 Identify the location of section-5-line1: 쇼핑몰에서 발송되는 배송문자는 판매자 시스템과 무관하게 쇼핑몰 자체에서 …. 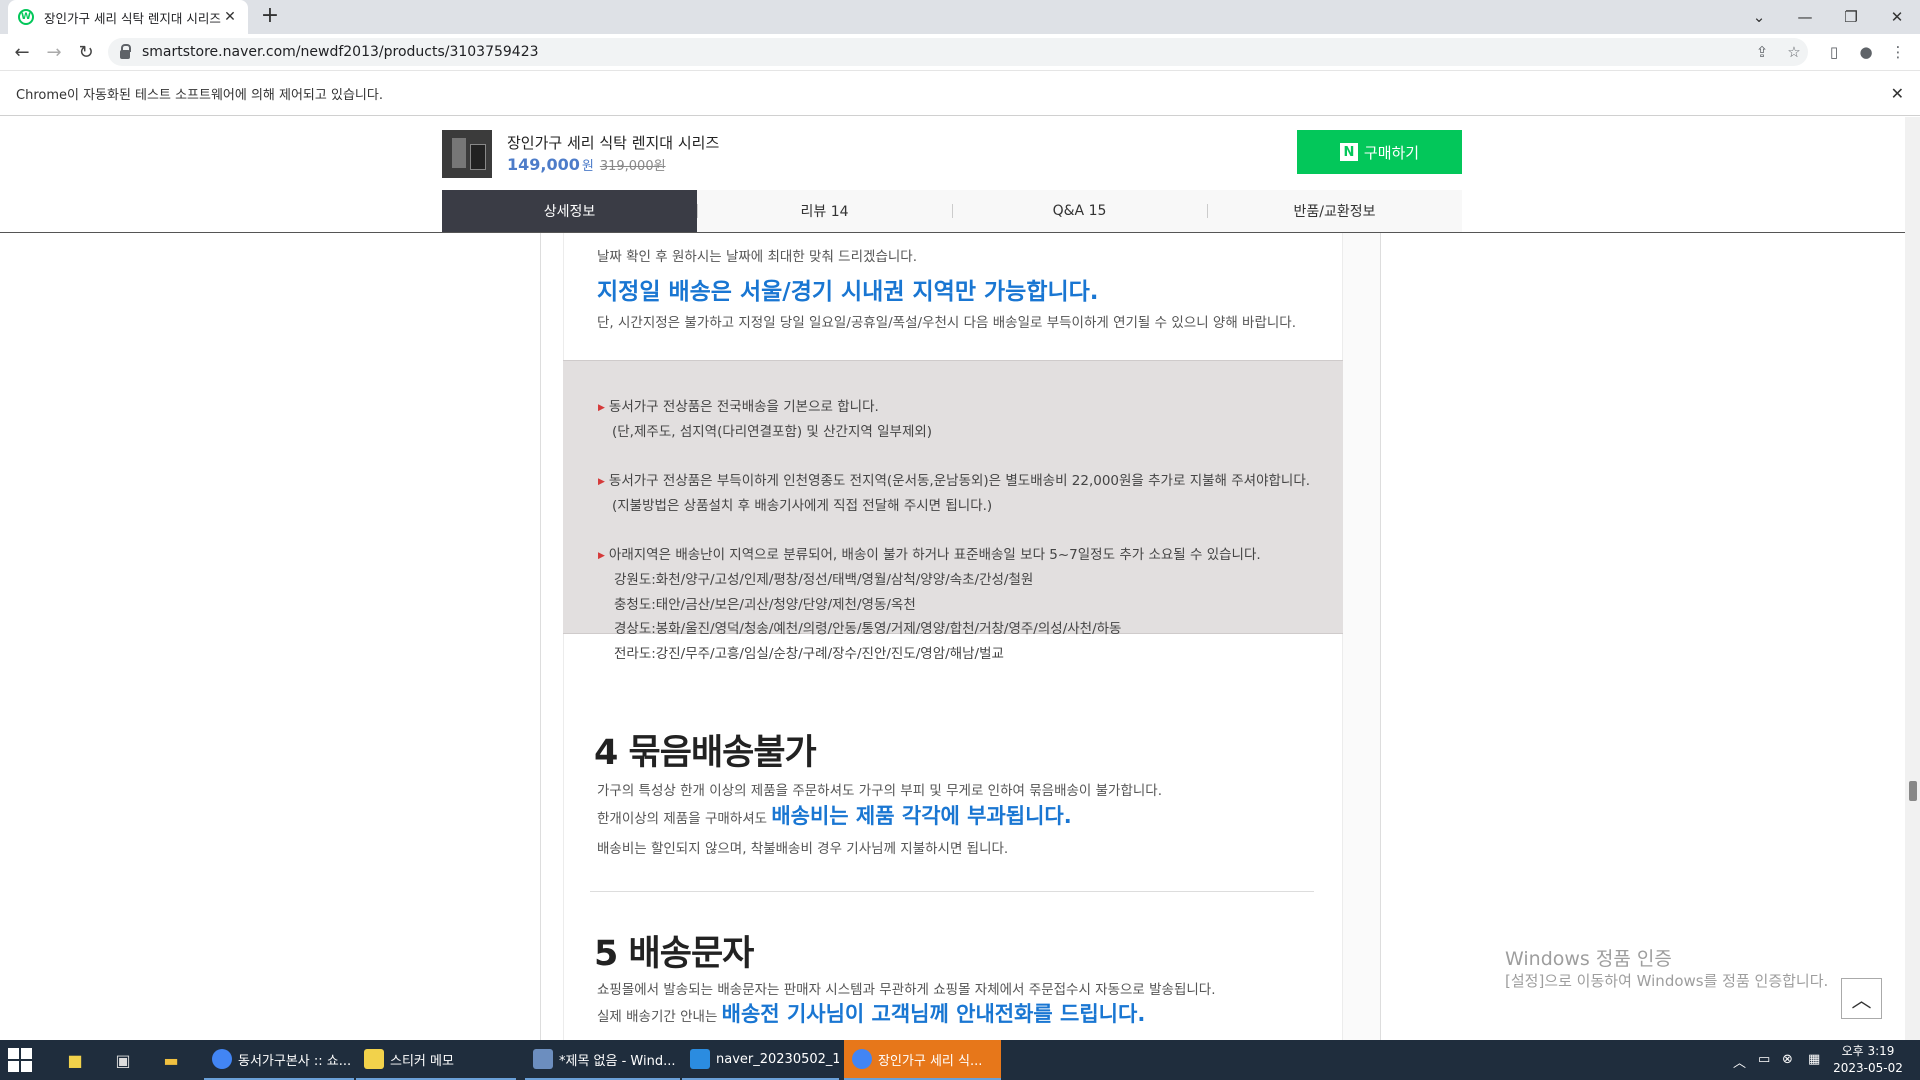
(906, 990).